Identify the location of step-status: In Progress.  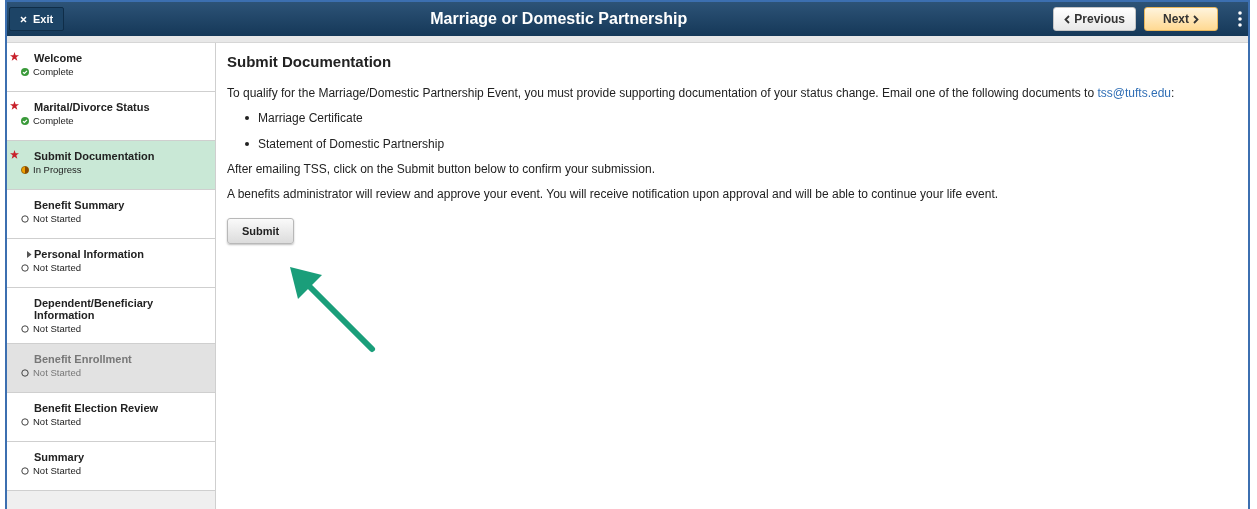
(57, 169).